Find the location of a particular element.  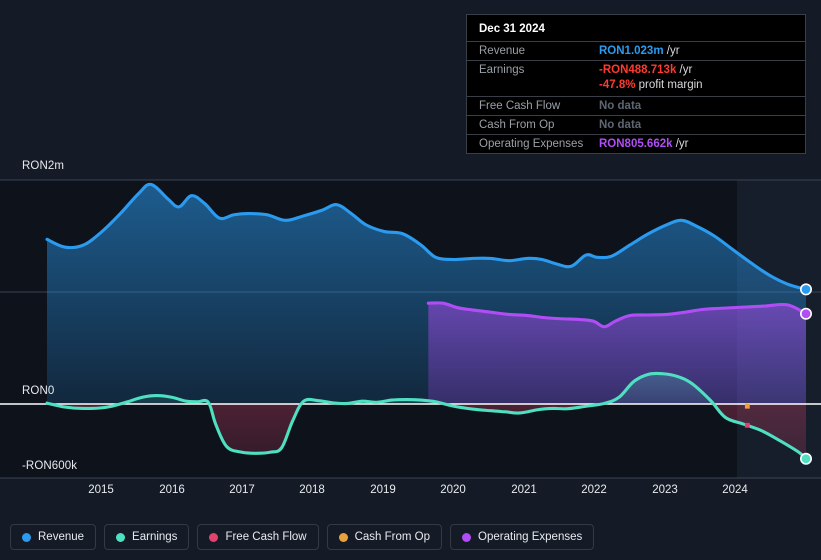

legend-item-revenue: Revenue is located at coordinates (53, 537).